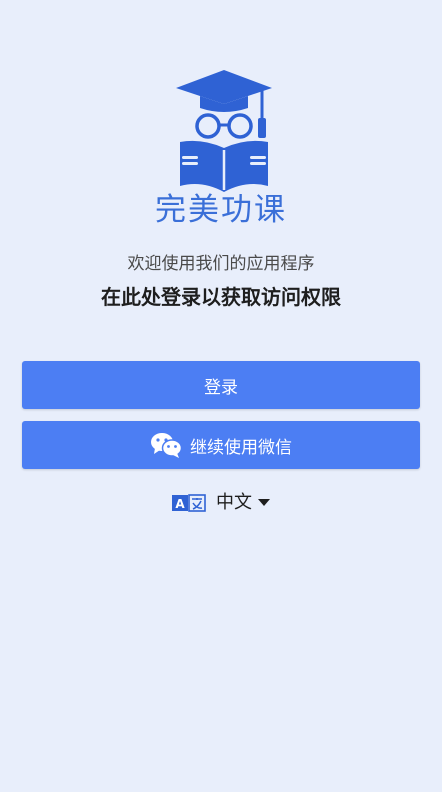 The height and width of the screenshot is (792, 442). What do you see at coordinates (234, 502) in the screenshot?
I see `language-current: 中文` at bounding box center [234, 502].